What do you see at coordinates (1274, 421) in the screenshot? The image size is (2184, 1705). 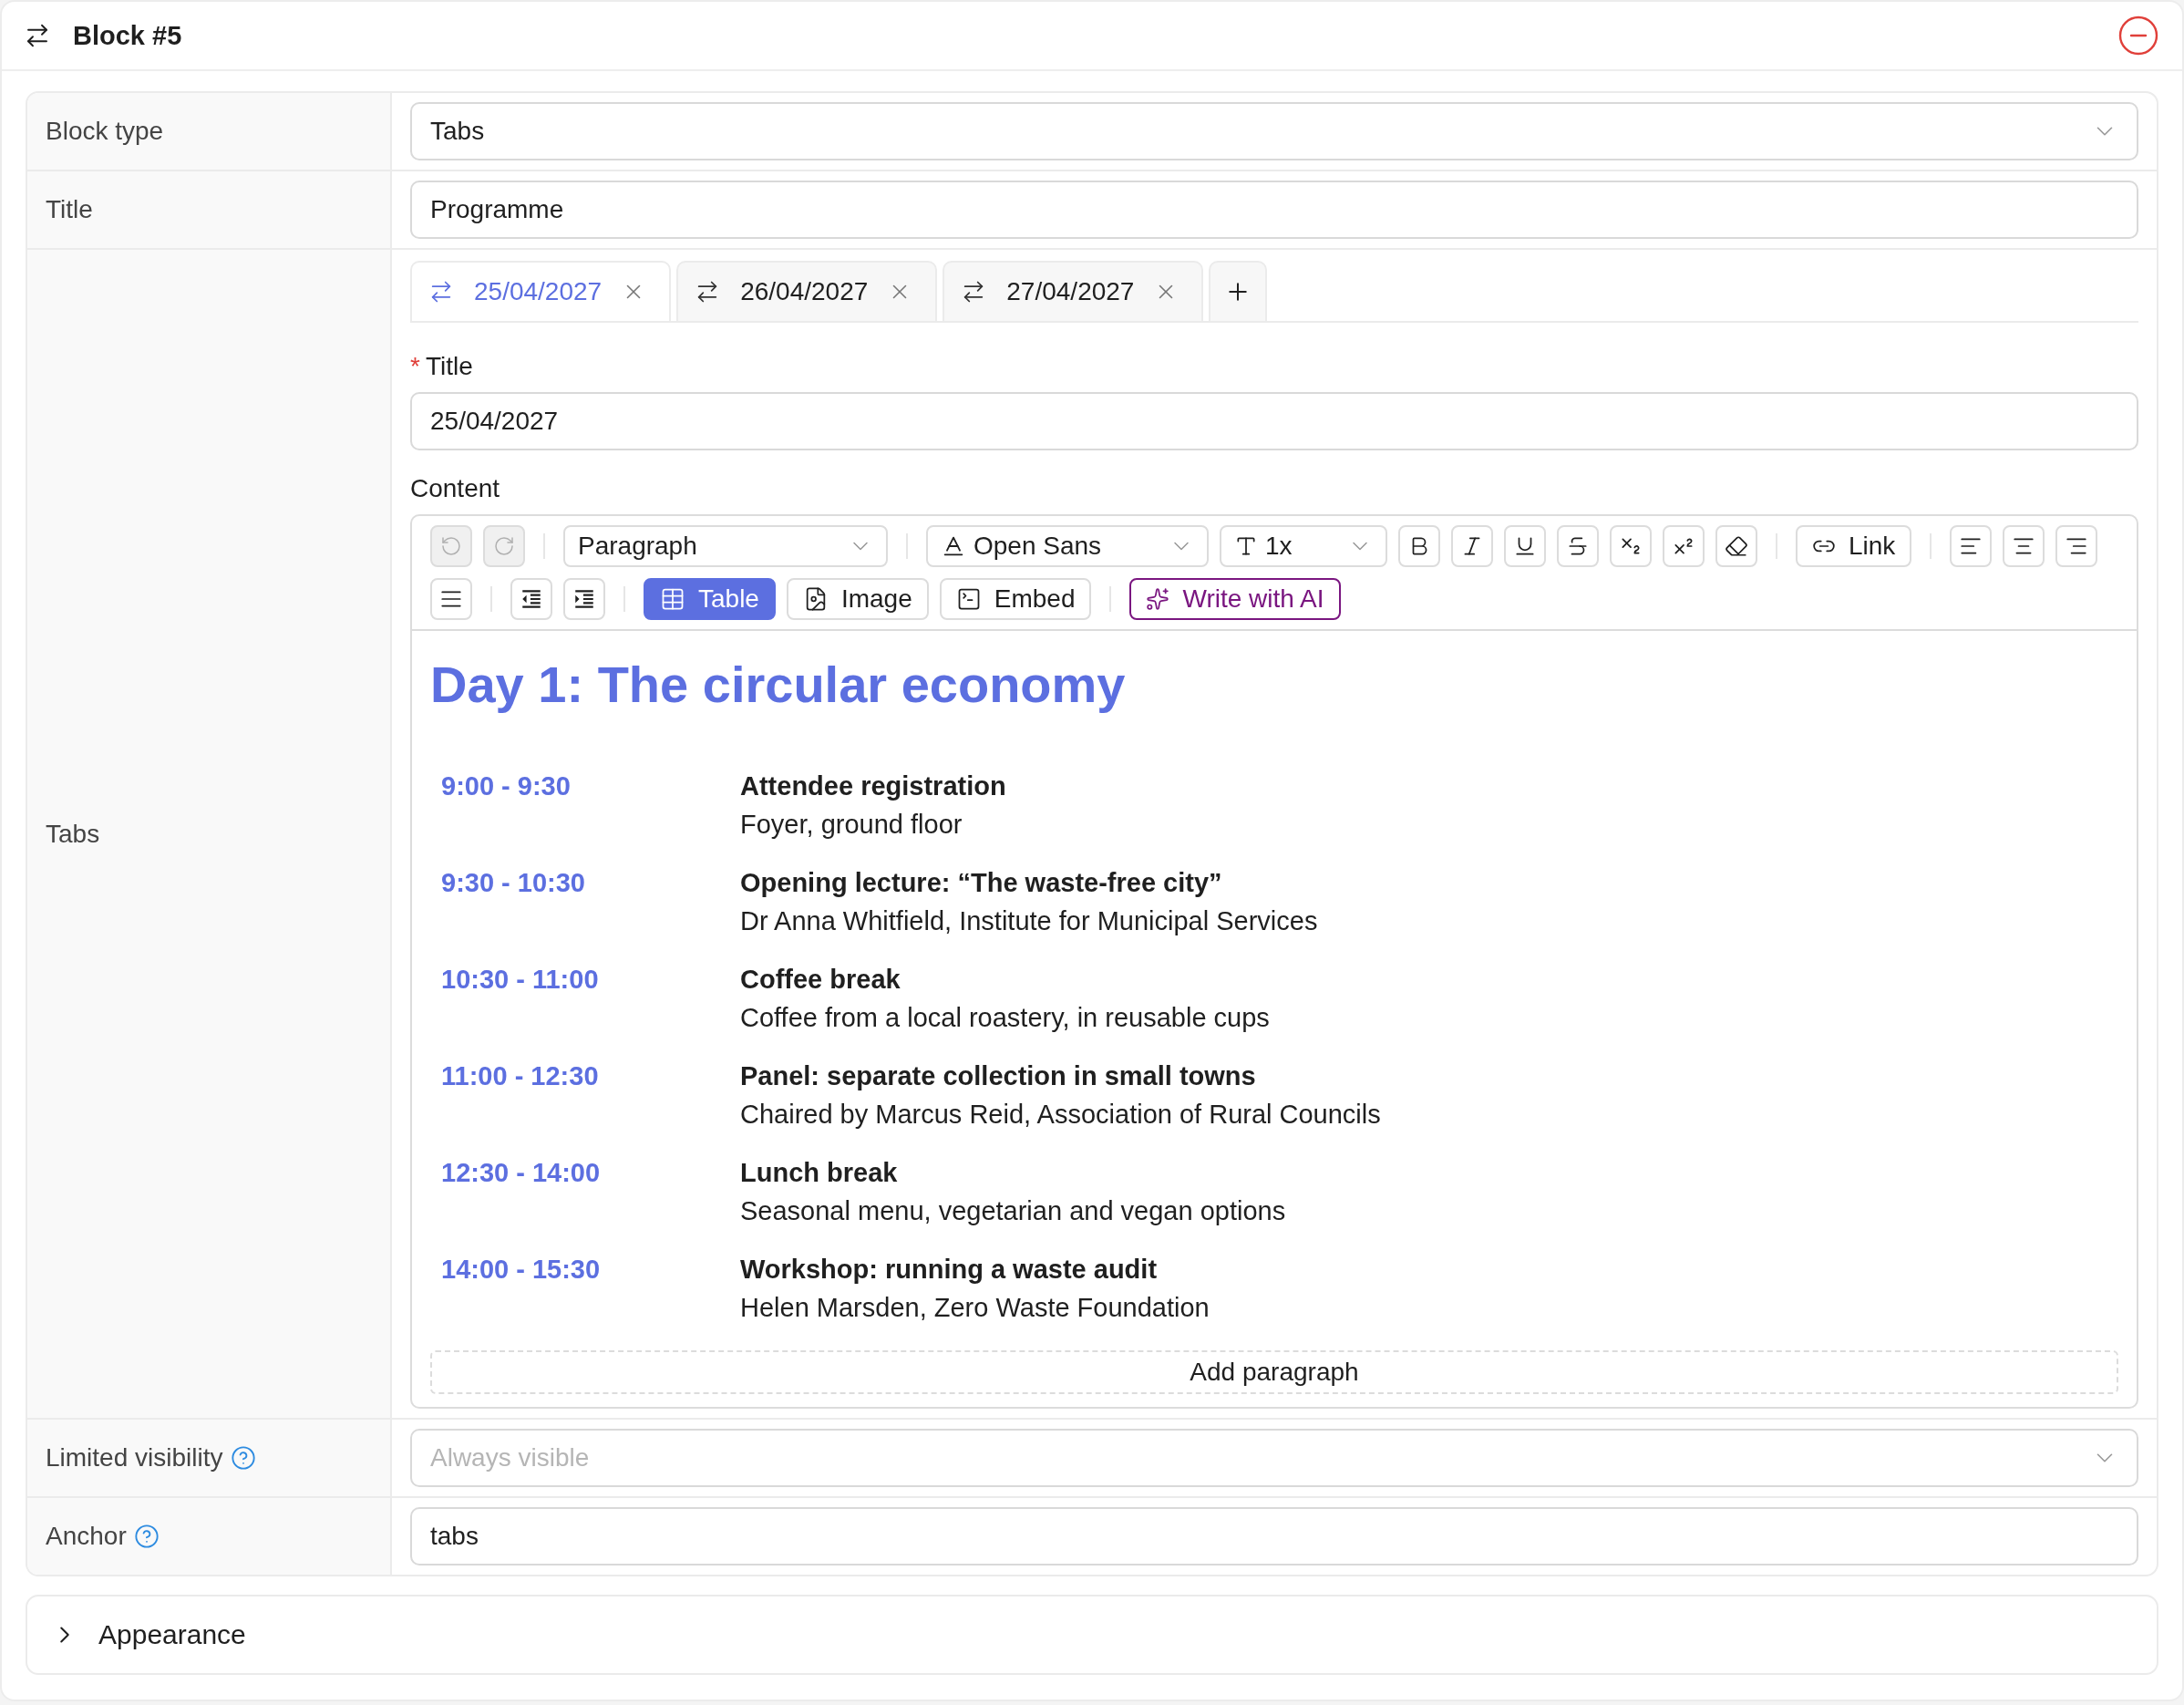 I see `input-field: 25/04/2027` at bounding box center [1274, 421].